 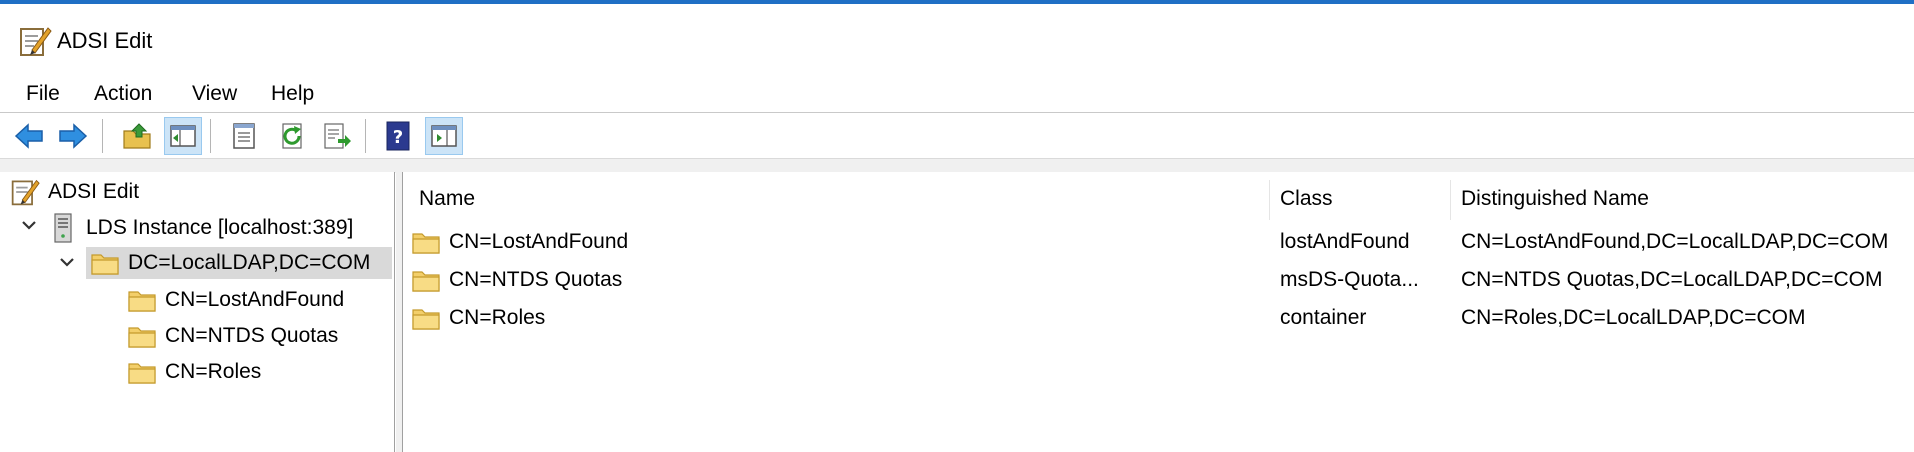 I want to click on tree-item-roles: CN=Roles, so click(x=194, y=372).